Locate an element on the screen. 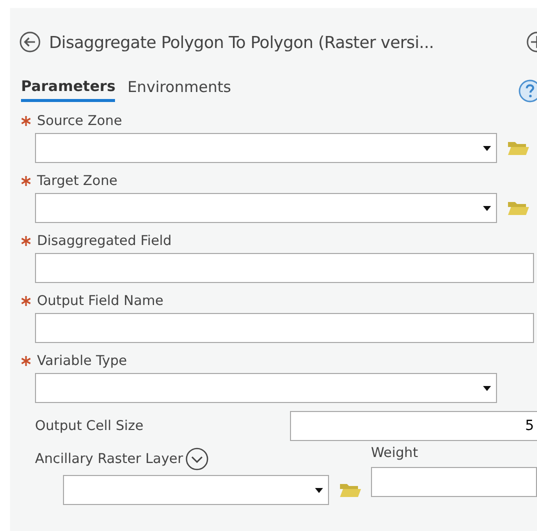 This screenshot has width=537, height=531. tab: Parameters is located at coordinates (68, 90).